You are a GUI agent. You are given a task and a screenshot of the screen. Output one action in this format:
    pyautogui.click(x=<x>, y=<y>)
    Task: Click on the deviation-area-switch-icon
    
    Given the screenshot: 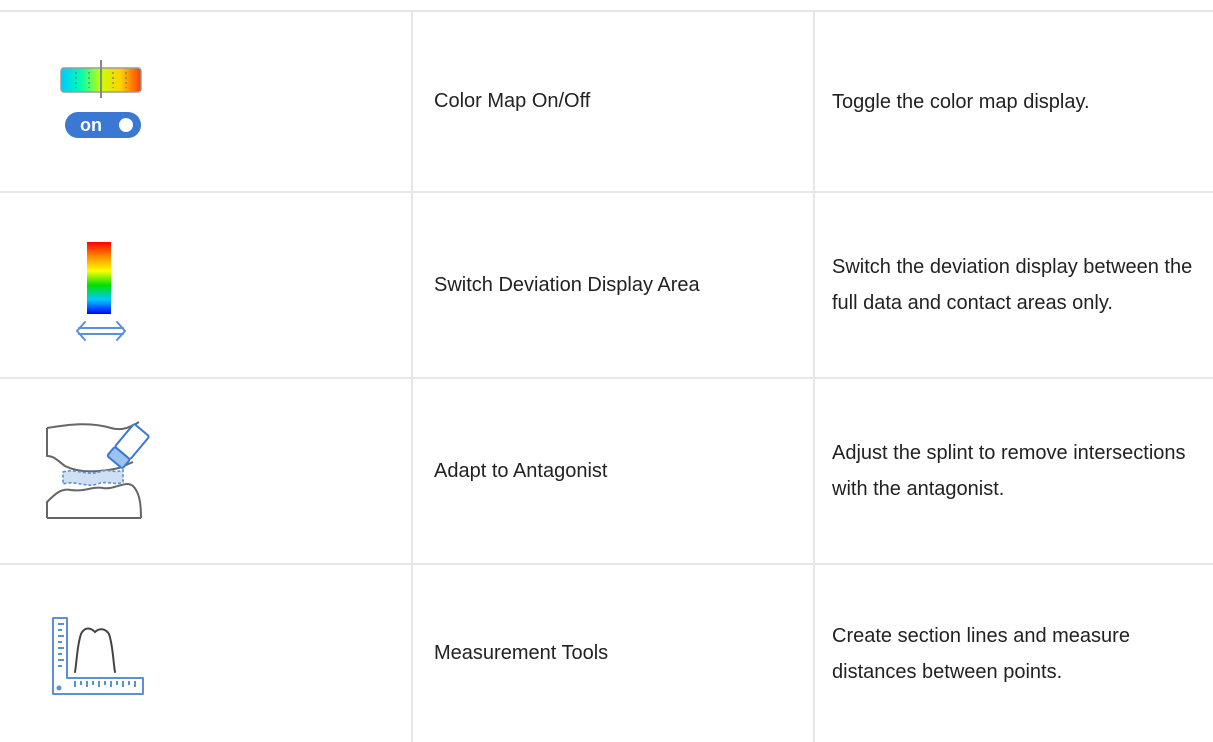 What is the action you would take?
    pyautogui.click(x=98, y=285)
    